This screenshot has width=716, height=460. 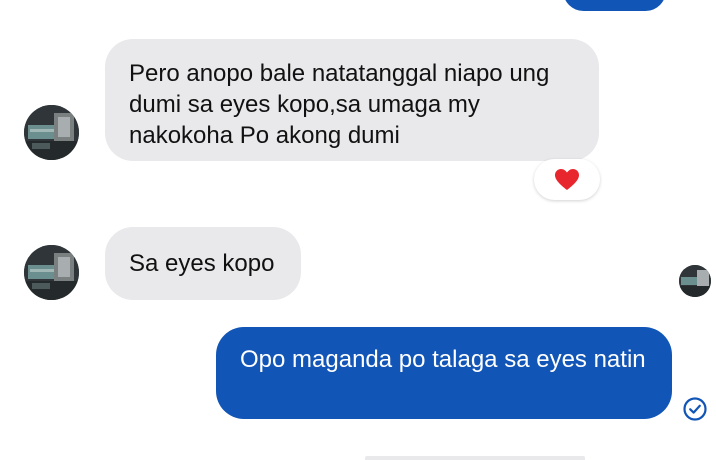 What do you see at coordinates (695, 409) in the screenshot?
I see `sent-check-icon` at bounding box center [695, 409].